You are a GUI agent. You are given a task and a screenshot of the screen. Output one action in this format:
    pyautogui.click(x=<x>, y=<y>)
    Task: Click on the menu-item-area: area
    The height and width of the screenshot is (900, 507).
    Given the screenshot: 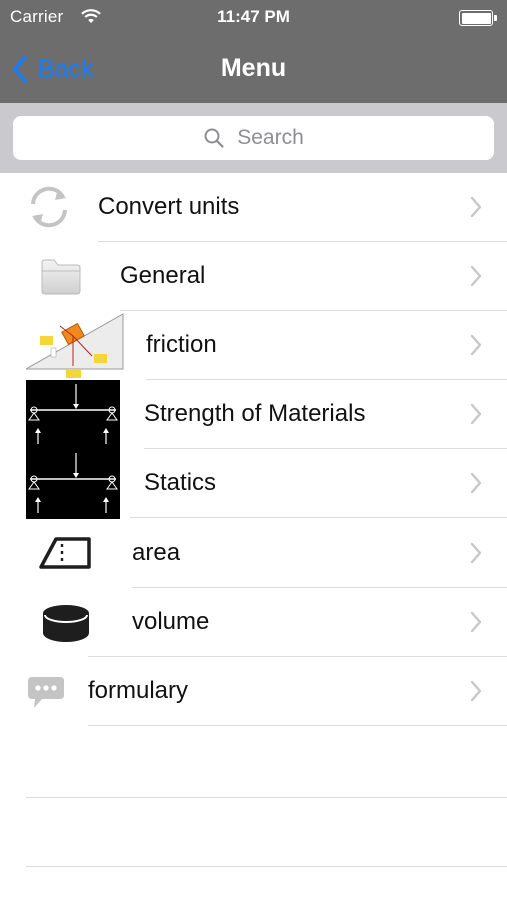 What is the action you would take?
    pyautogui.click(x=253, y=553)
    